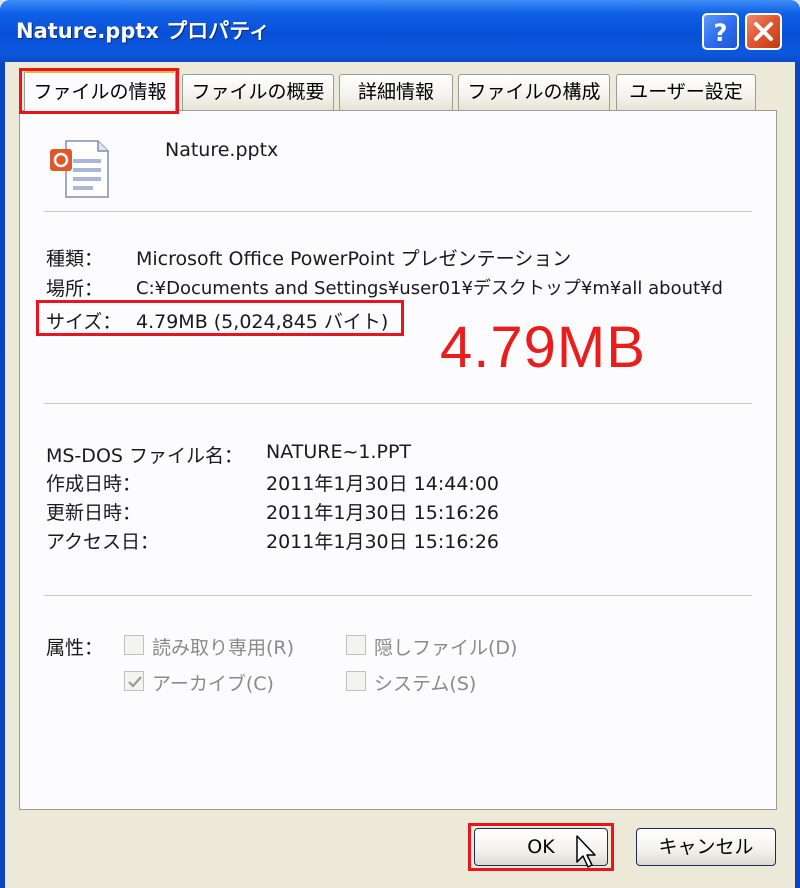 The height and width of the screenshot is (888, 800). I want to click on help-icon: ?, so click(721, 33).